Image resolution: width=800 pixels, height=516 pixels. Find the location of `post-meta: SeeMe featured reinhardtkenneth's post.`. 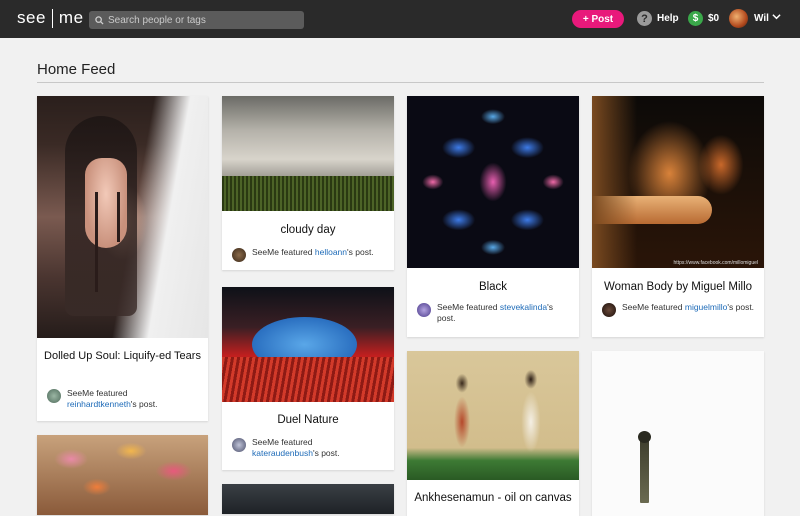

post-meta: SeeMe featured reinhardtkenneth's post. is located at coordinates (123, 399).